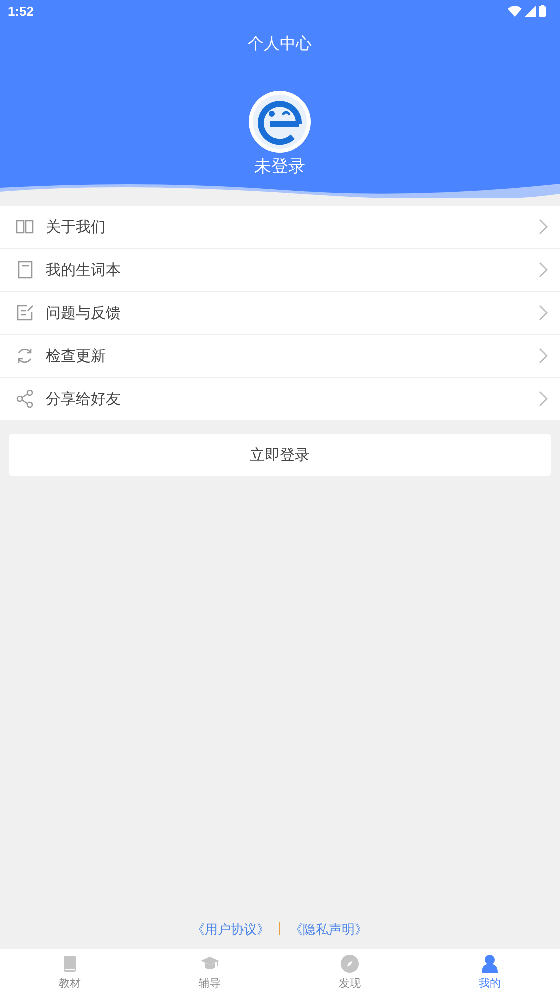  What do you see at coordinates (515, 11) in the screenshot?
I see `wifi-icon` at bounding box center [515, 11].